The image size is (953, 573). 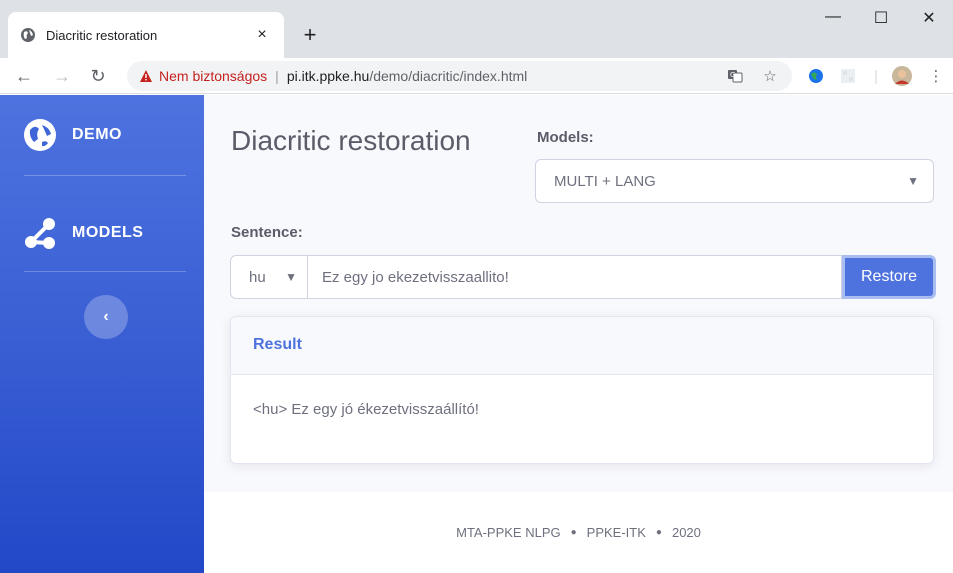 I want to click on svg-text: G, so click(x=732, y=75).